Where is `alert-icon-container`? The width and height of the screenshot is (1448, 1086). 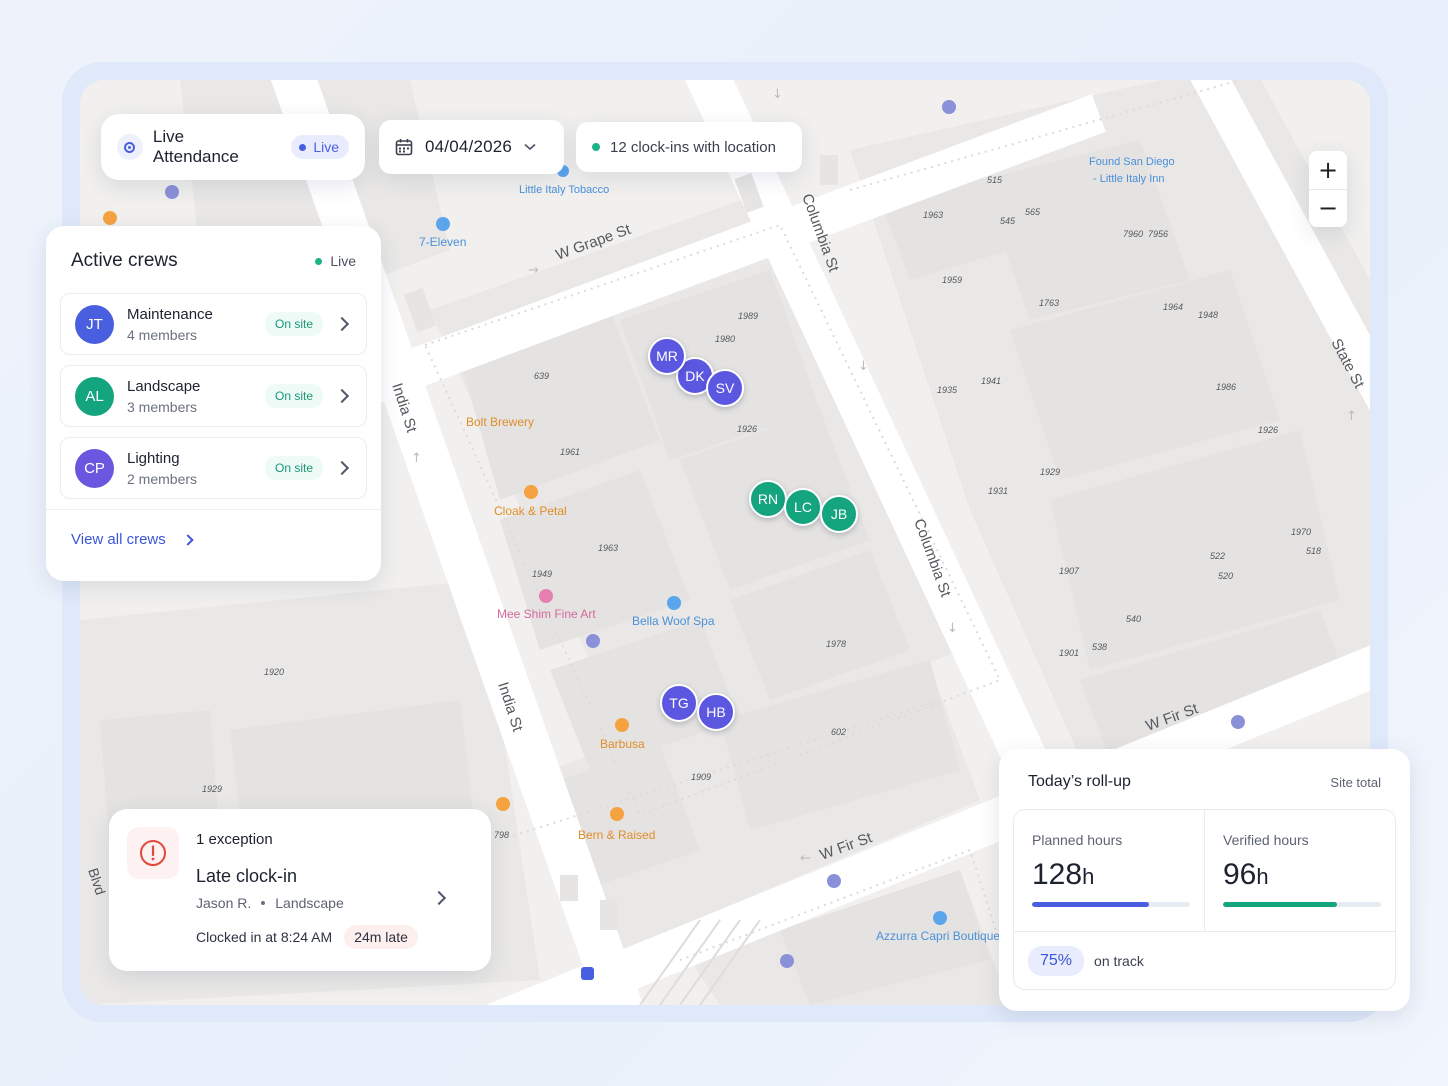
alert-icon-container is located at coordinates (153, 853).